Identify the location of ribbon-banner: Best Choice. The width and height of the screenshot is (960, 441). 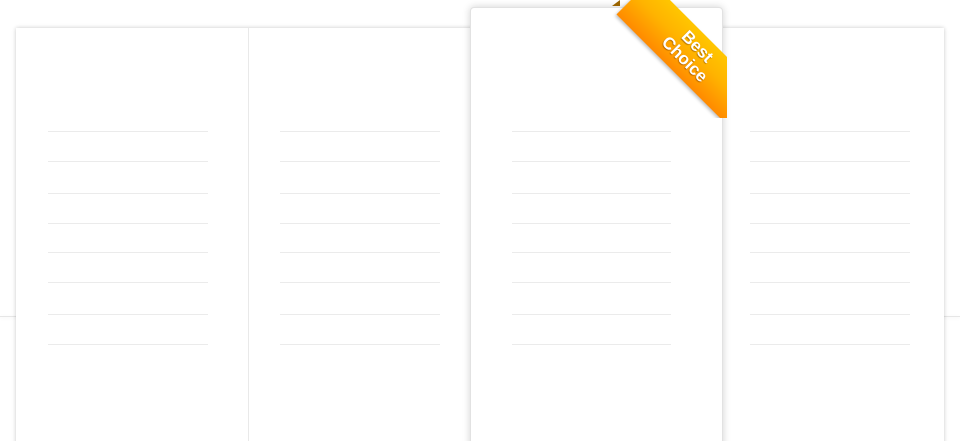
(671, 59).